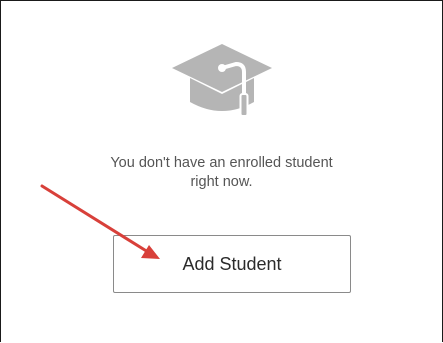  I want to click on empty-state-message-line-1: You don't have an enrolled student, so click(221, 163).